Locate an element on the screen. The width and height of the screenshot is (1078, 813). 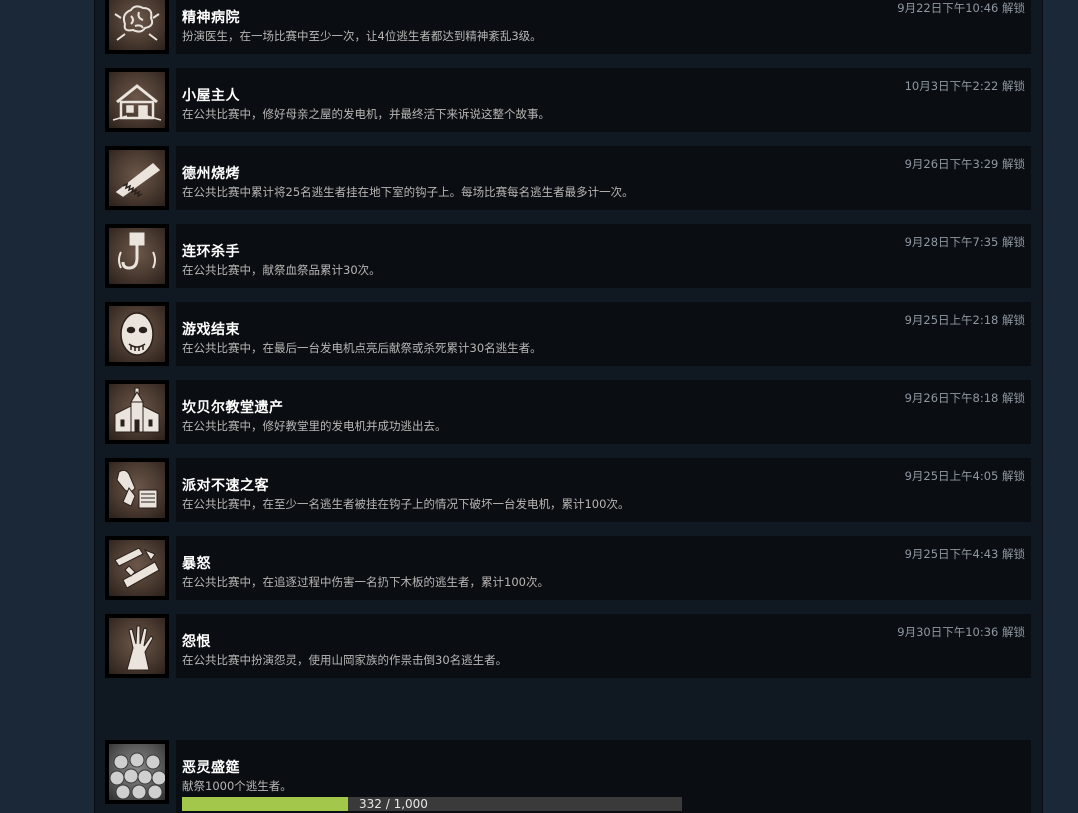
hand-icon is located at coordinates (137, 646).